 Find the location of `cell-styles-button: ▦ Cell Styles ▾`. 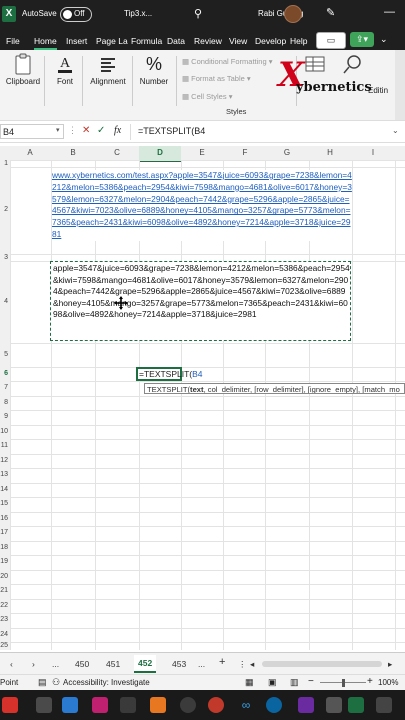

cell-styles-button: ▦ Cell Styles ▾ is located at coordinates (207, 96).